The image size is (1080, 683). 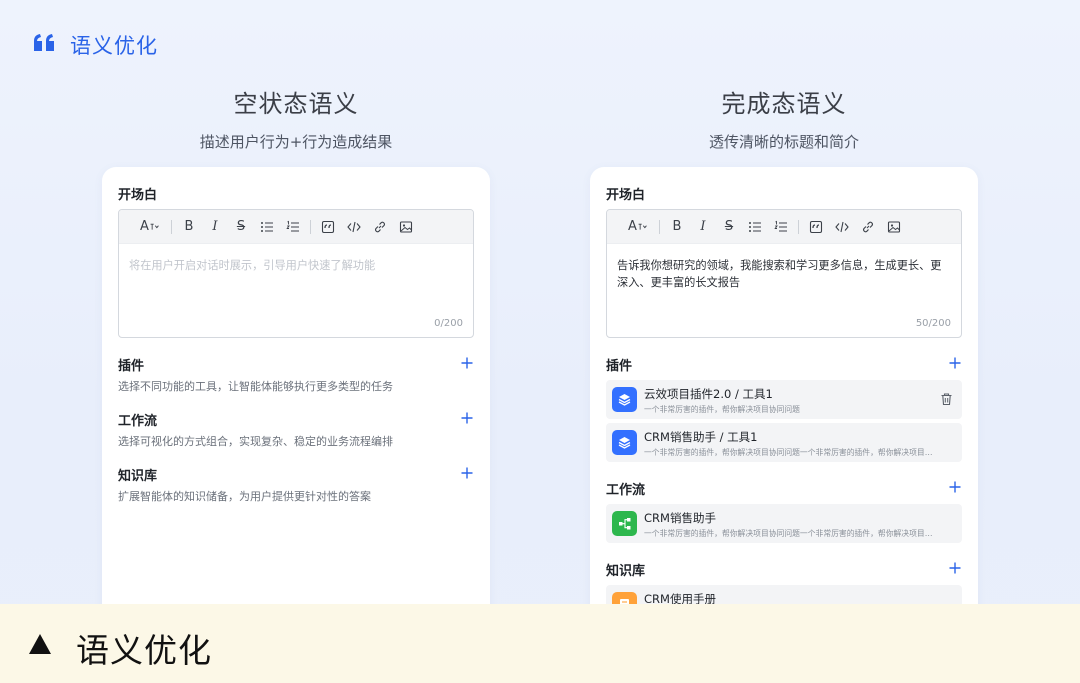 I want to click on page-title: 语义优化, so click(x=114, y=46).